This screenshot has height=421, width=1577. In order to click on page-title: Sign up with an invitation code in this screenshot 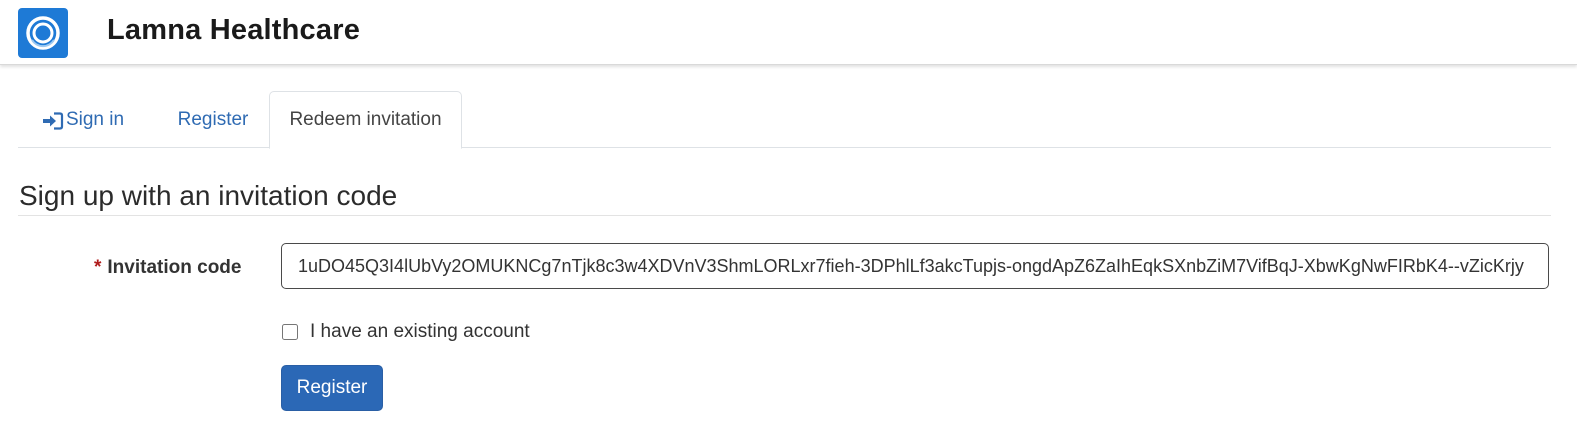, I will do `click(208, 195)`.